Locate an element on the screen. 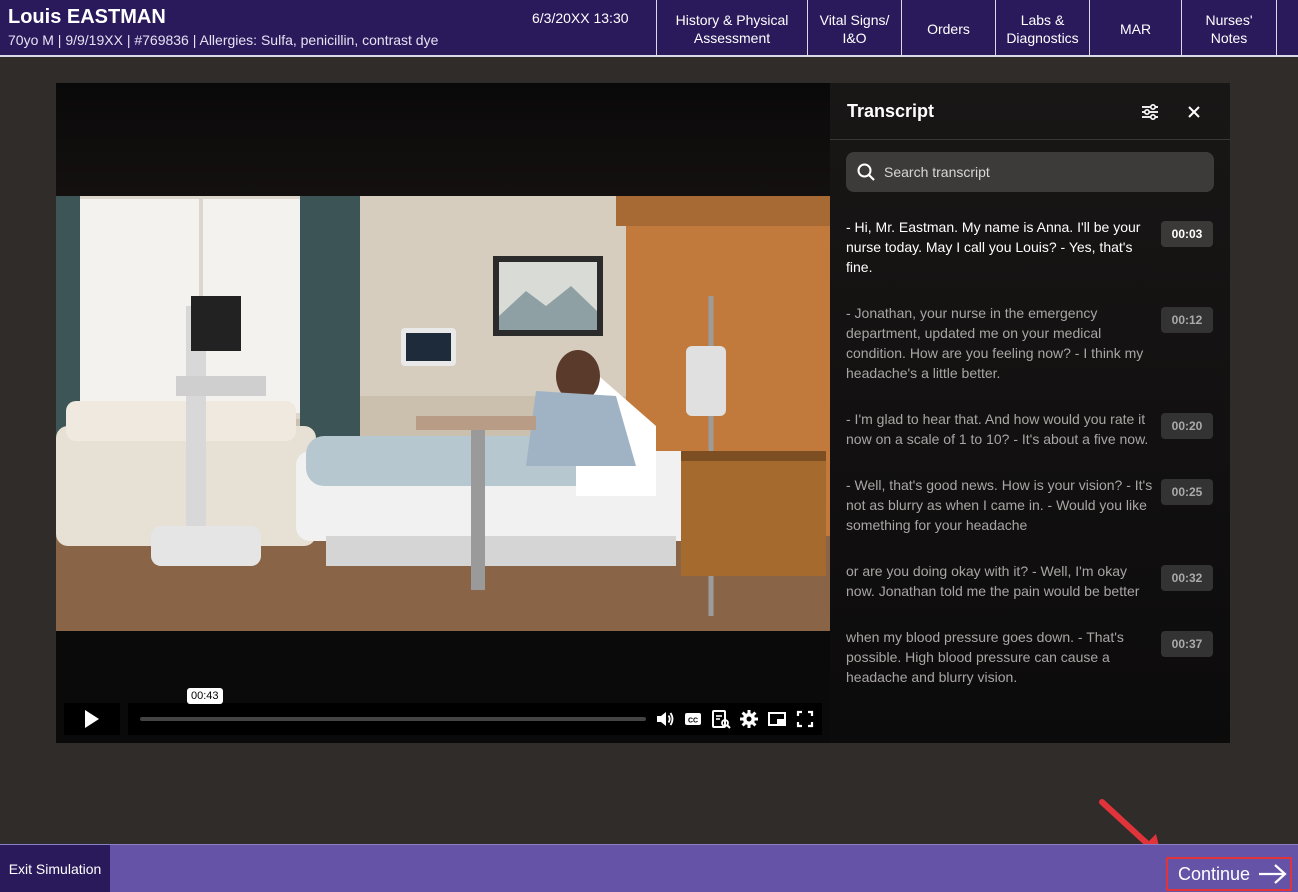  time-tooltip: 00:43 is located at coordinates (205, 696).